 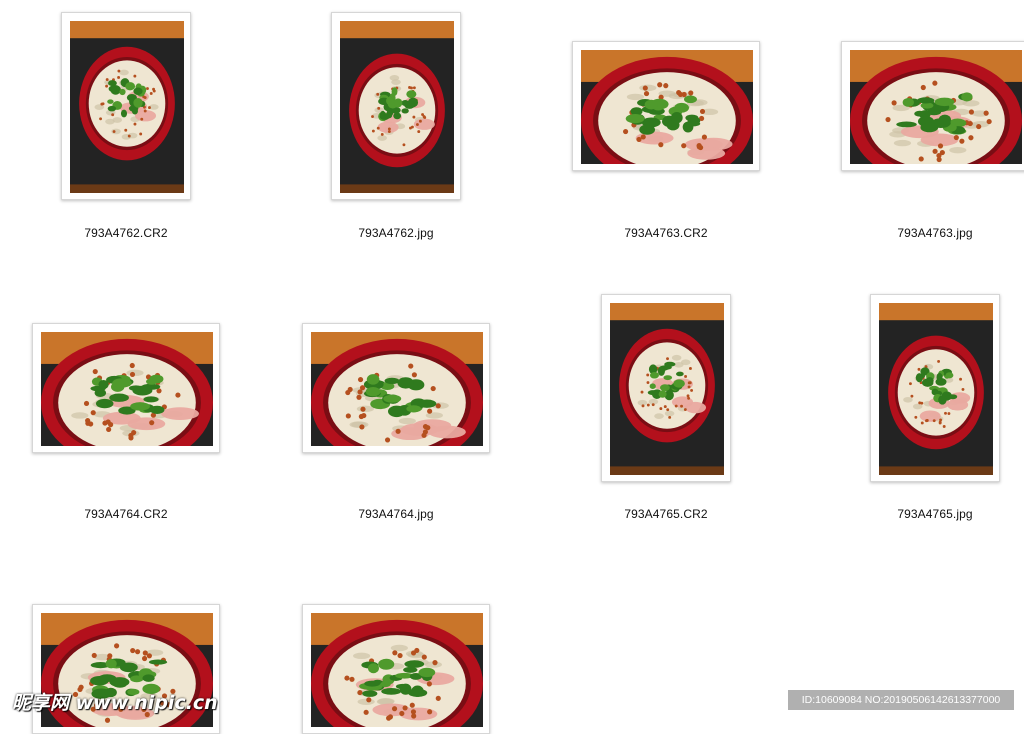 What do you see at coordinates (115, 703) in the screenshot?
I see `watermark-logo: 昵享网 www.nipic.cn` at bounding box center [115, 703].